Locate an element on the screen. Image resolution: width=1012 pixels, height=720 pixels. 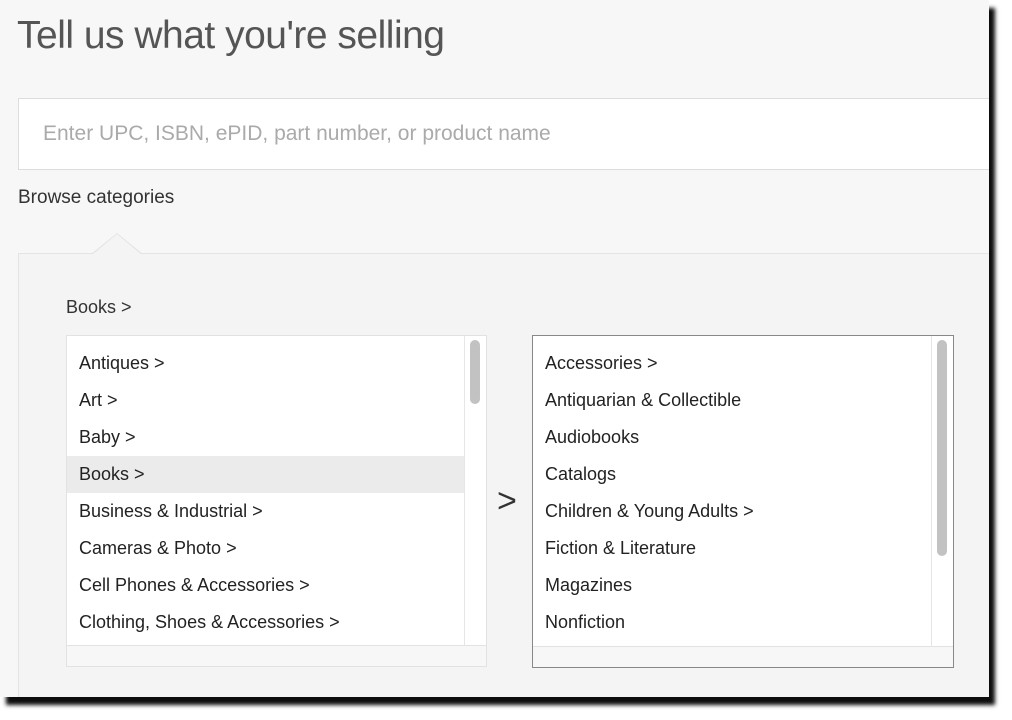
browse-categories-label: Browse categories is located at coordinates (96, 197).